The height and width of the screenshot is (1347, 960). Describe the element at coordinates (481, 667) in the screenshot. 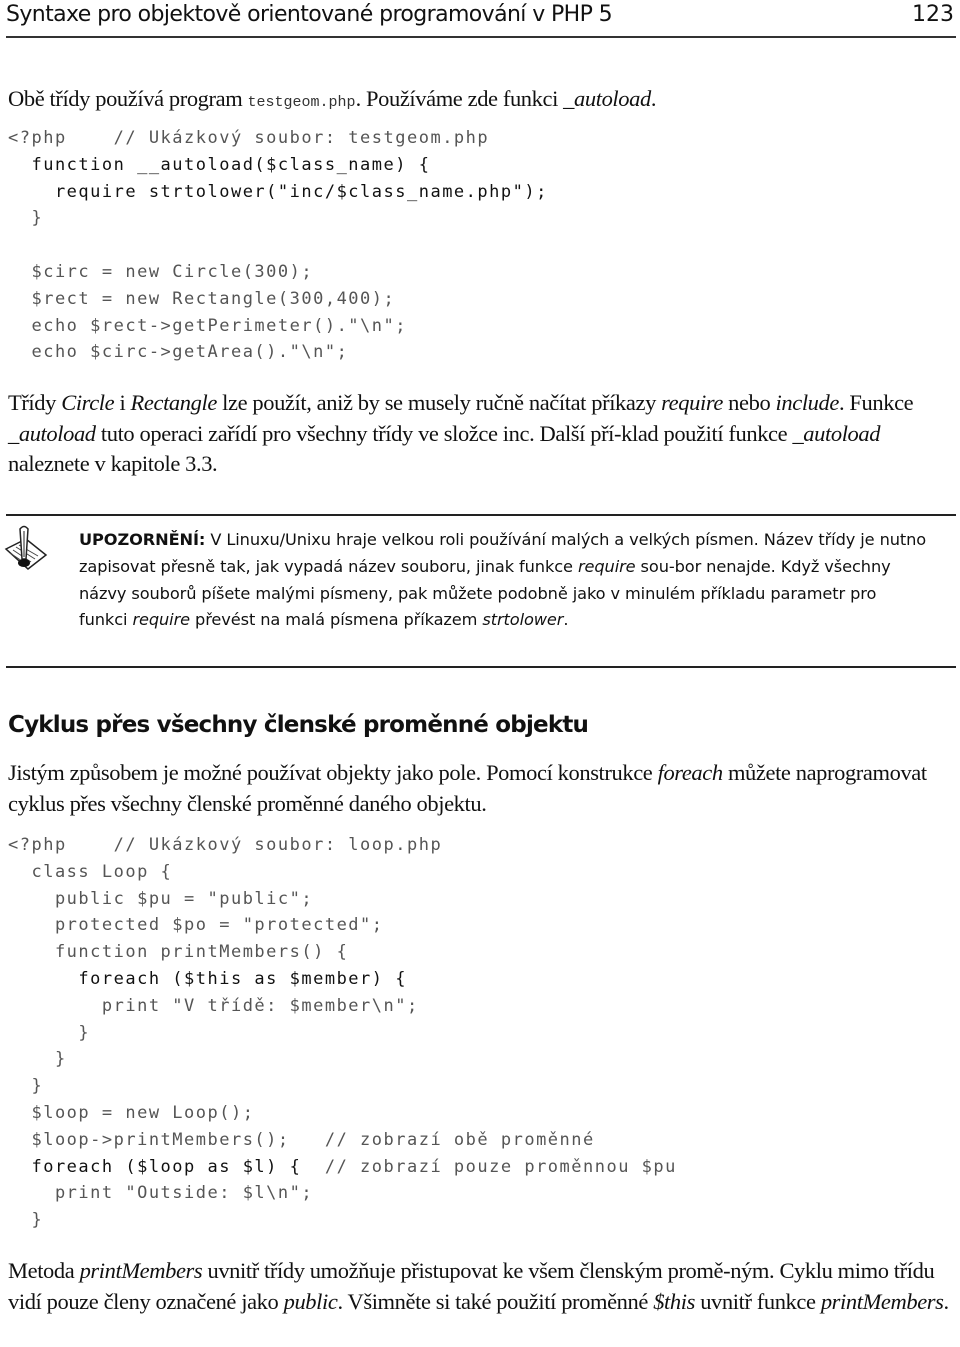

I see `note-bottom-rule` at that location.